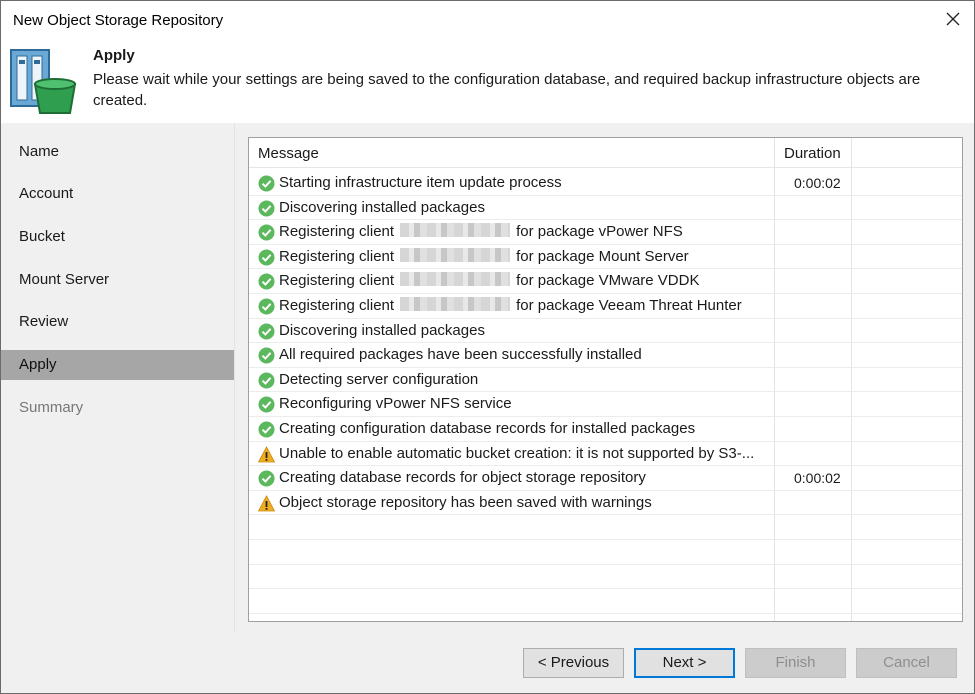 Image resolution: width=975 pixels, height=694 pixels. Describe the element at coordinates (605, 153) in the screenshot. I see `grid-header: Message Duration` at that location.